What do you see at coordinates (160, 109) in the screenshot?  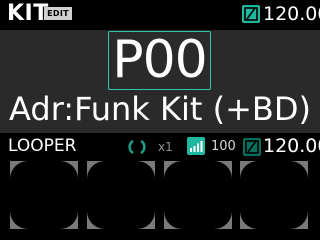 I see `kit-name: Adr:Funk Kit (+BD)` at bounding box center [160, 109].